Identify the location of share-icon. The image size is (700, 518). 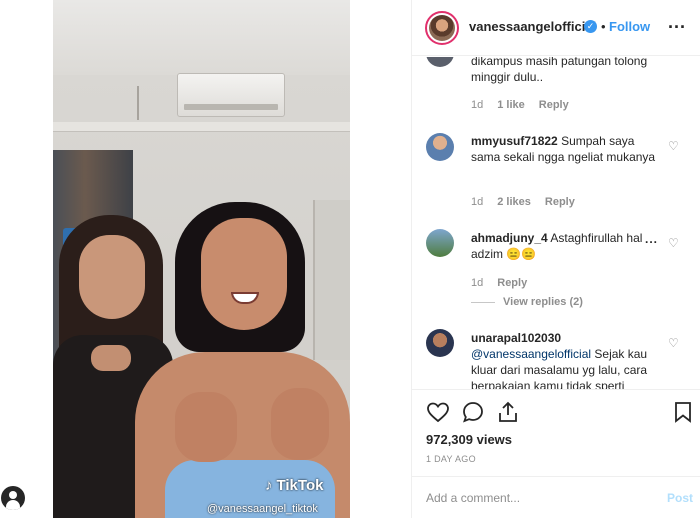
(508, 412).